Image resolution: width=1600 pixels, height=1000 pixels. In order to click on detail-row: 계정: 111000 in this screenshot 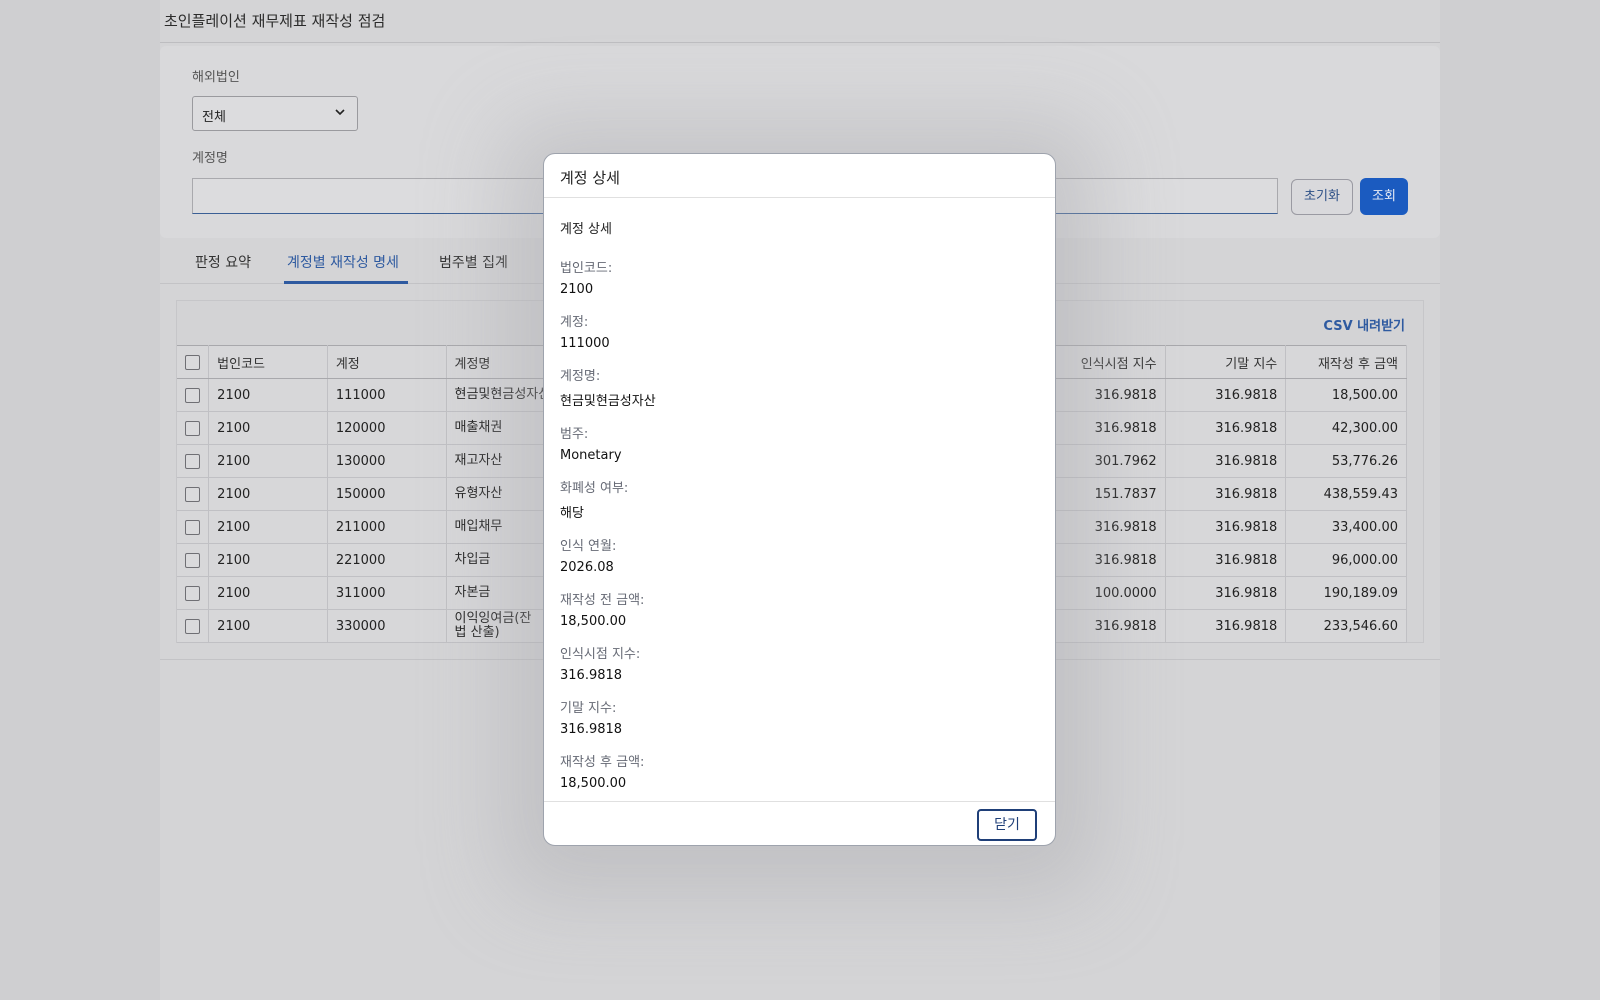, I will do `click(799, 331)`.